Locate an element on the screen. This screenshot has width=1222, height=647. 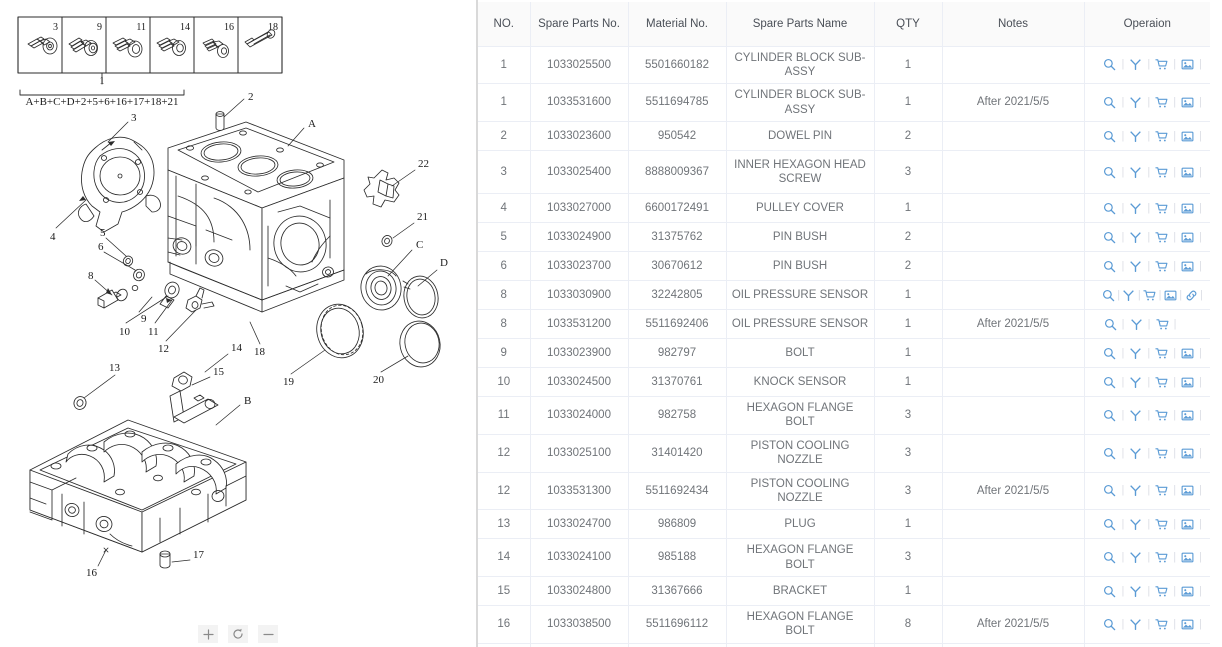
link-icon is located at coordinates (1191, 295).